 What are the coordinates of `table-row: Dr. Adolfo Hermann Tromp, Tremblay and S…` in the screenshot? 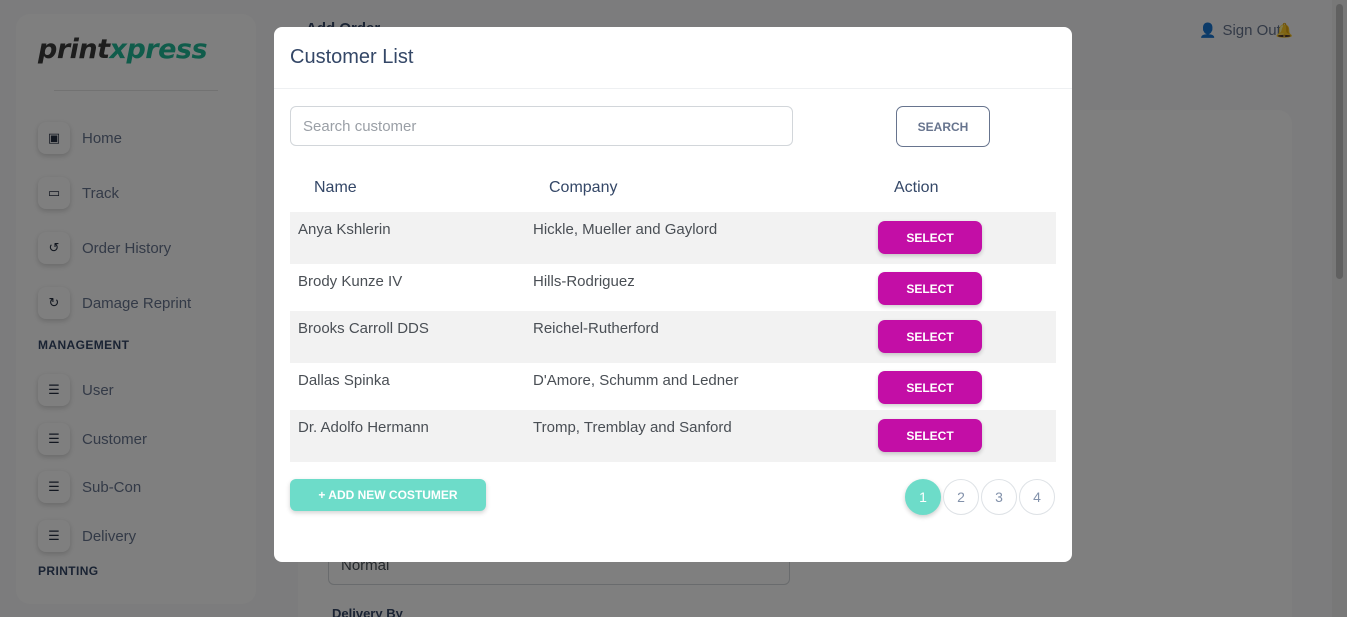 It's located at (673, 436).